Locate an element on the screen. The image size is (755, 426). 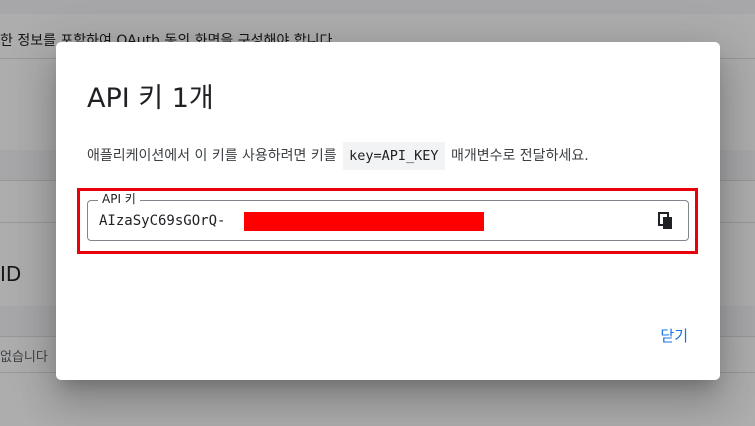
close-button: 닫기 is located at coordinates (674, 335).